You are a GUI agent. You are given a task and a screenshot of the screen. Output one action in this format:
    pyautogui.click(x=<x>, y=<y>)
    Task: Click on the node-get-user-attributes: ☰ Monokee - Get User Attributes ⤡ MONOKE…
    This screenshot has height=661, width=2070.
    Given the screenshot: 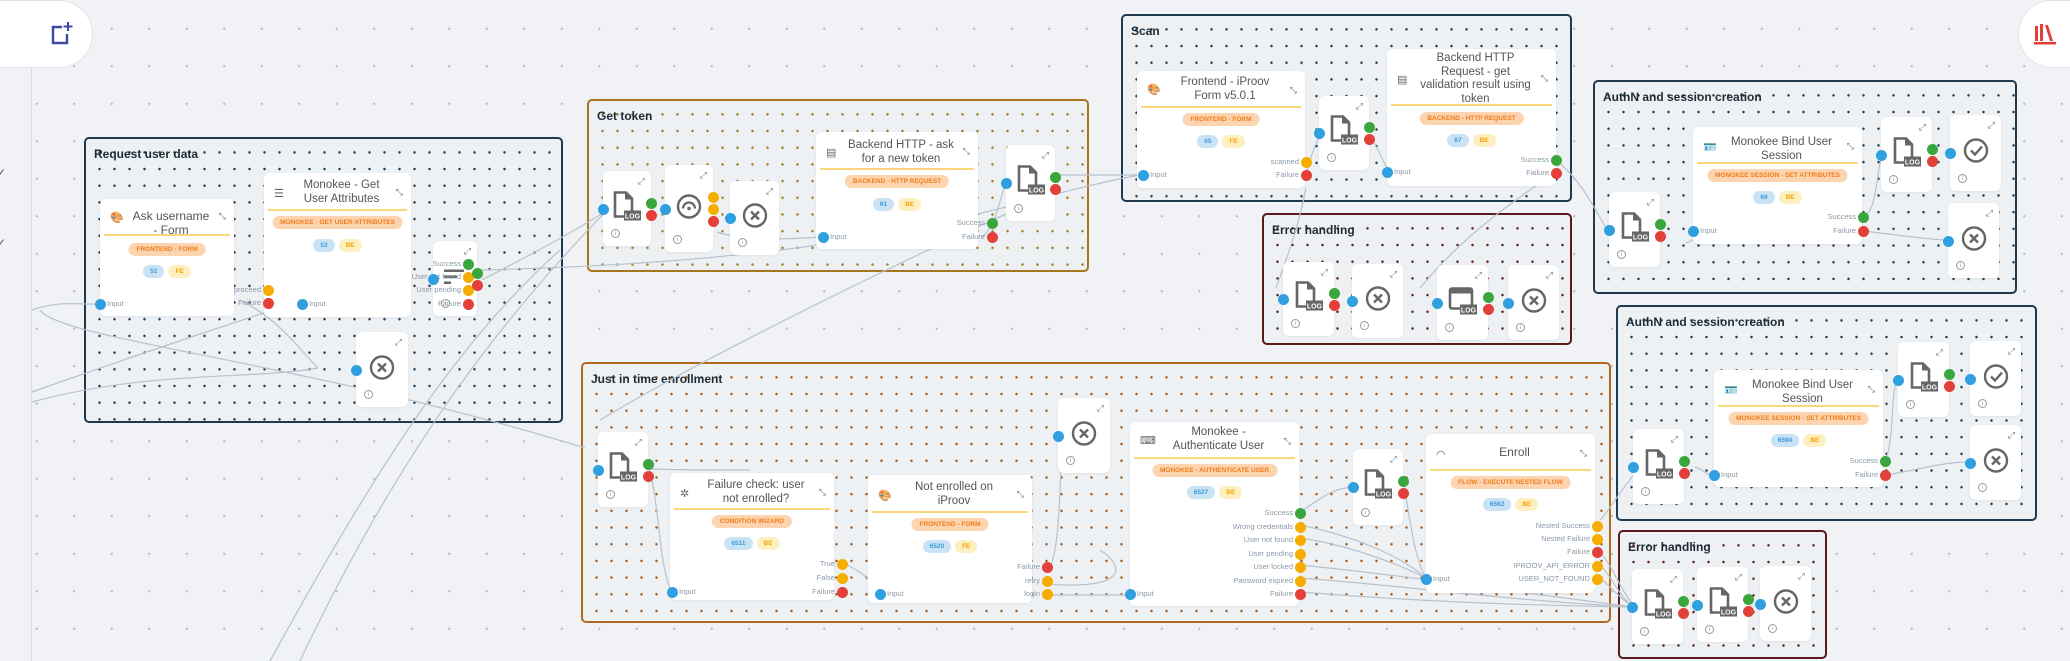 What is the action you would take?
    pyautogui.click(x=337, y=245)
    